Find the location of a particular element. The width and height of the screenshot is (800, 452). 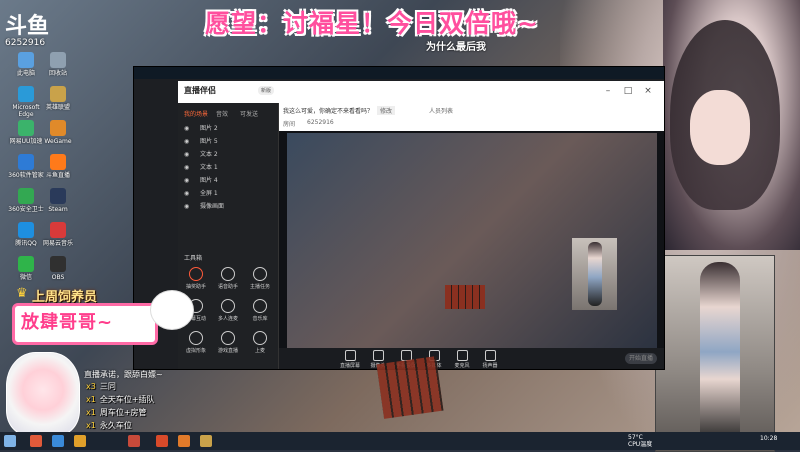

desktop-icon: 斗鱼直播 is located at coordinates (58, 166).